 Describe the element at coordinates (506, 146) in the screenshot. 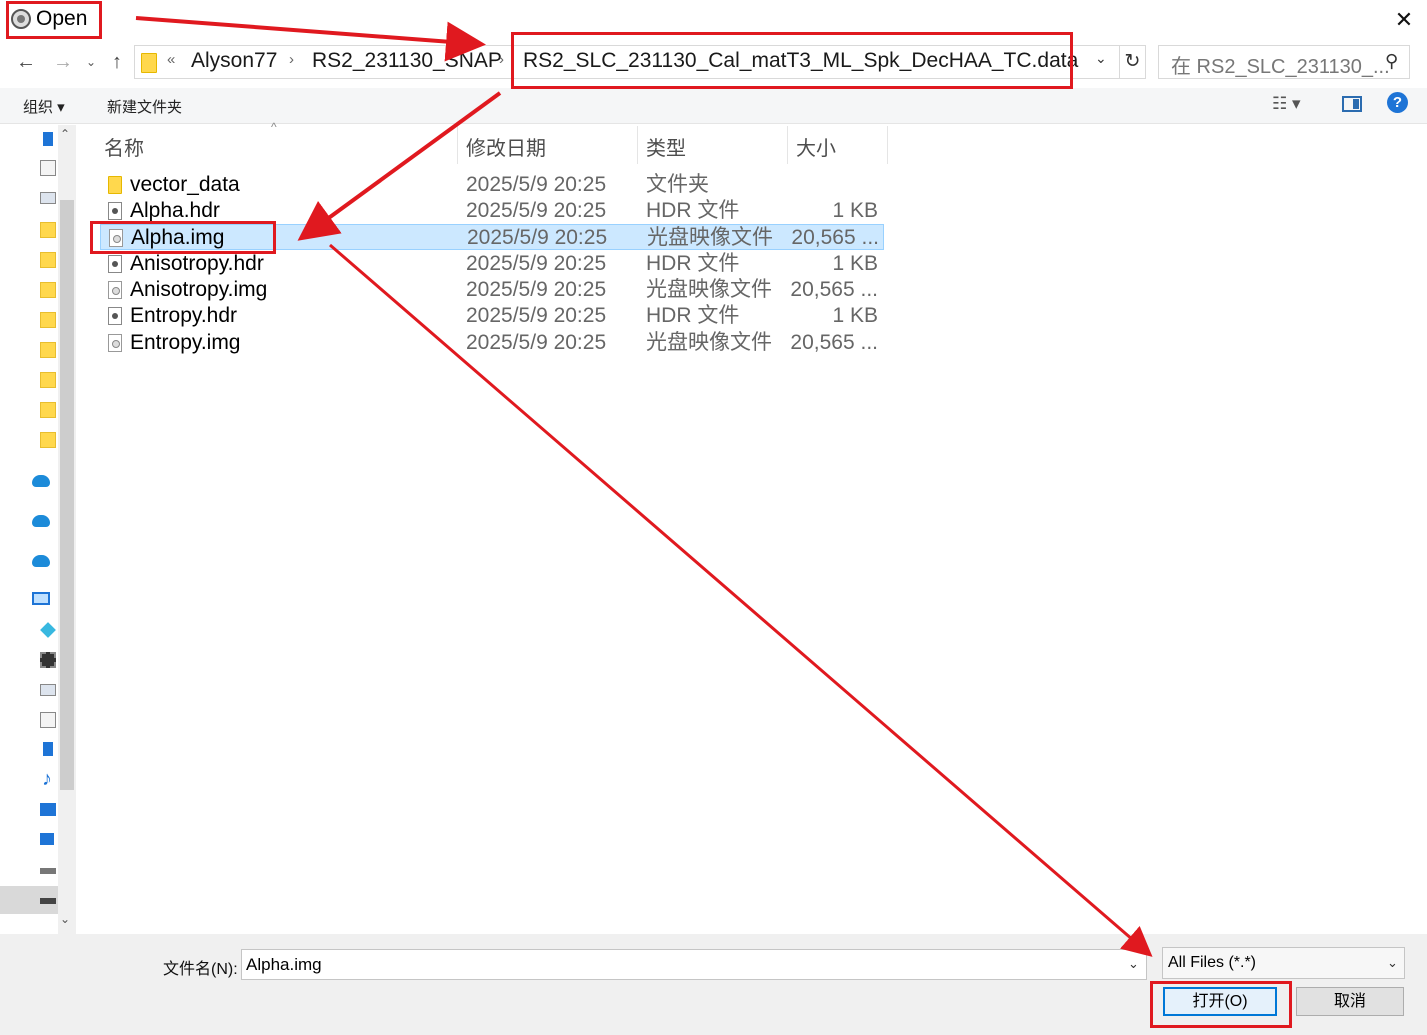

I see `column-header-date: 修改日期` at that location.